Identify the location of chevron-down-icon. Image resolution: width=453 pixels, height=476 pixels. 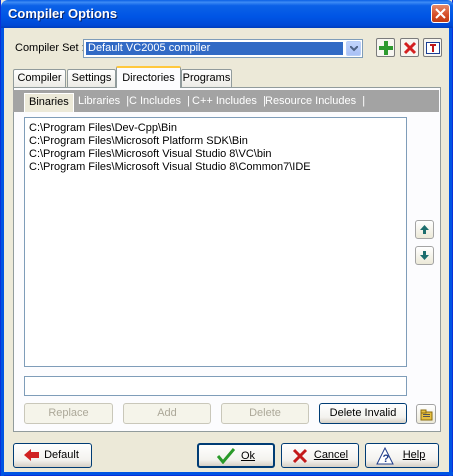
(354, 49).